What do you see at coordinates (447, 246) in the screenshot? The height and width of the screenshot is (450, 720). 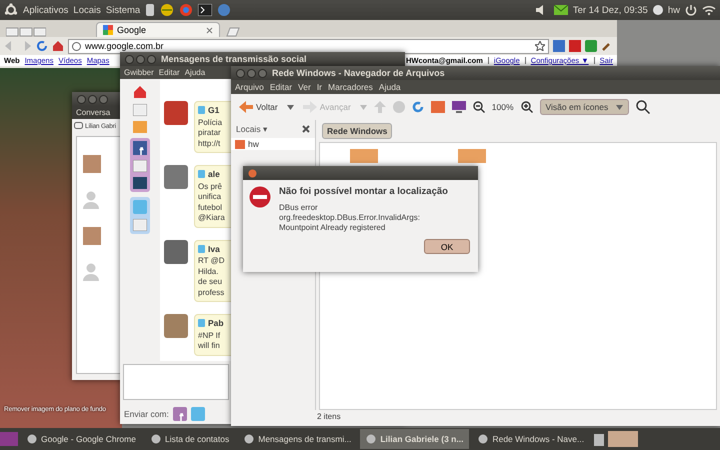 I see `ok-button: OK` at bounding box center [447, 246].